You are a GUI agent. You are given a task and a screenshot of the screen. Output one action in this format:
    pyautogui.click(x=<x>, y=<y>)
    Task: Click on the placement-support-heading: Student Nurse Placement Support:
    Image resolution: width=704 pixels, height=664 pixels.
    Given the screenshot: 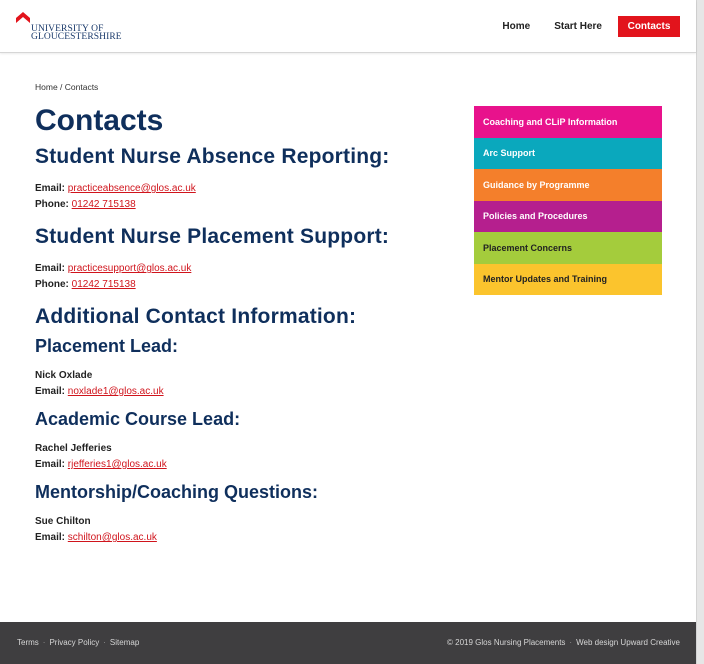 What is the action you would take?
    pyautogui.click(x=212, y=236)
    